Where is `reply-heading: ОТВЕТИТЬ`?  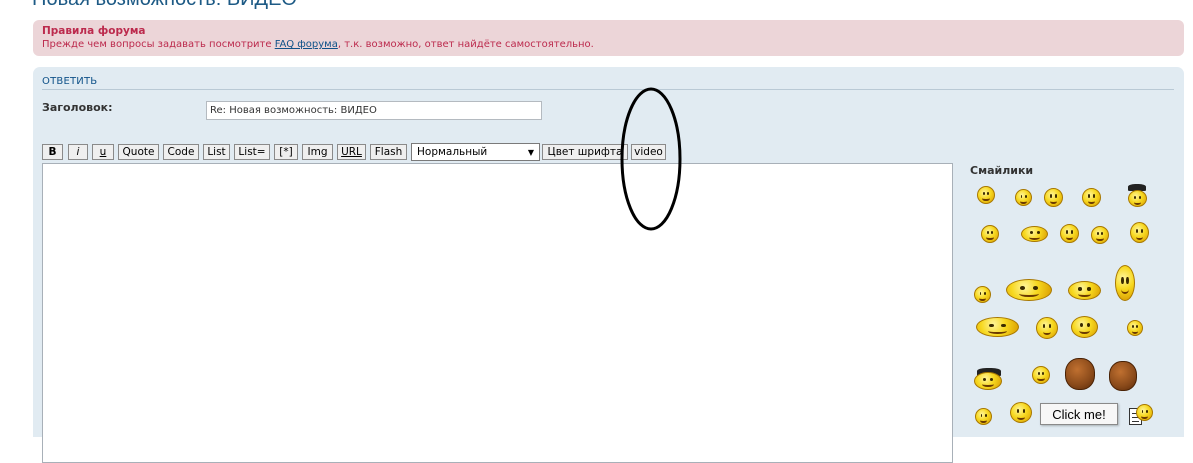 reply-heading: ОТВЕТИТЬ is located at coordinates (608, 83).